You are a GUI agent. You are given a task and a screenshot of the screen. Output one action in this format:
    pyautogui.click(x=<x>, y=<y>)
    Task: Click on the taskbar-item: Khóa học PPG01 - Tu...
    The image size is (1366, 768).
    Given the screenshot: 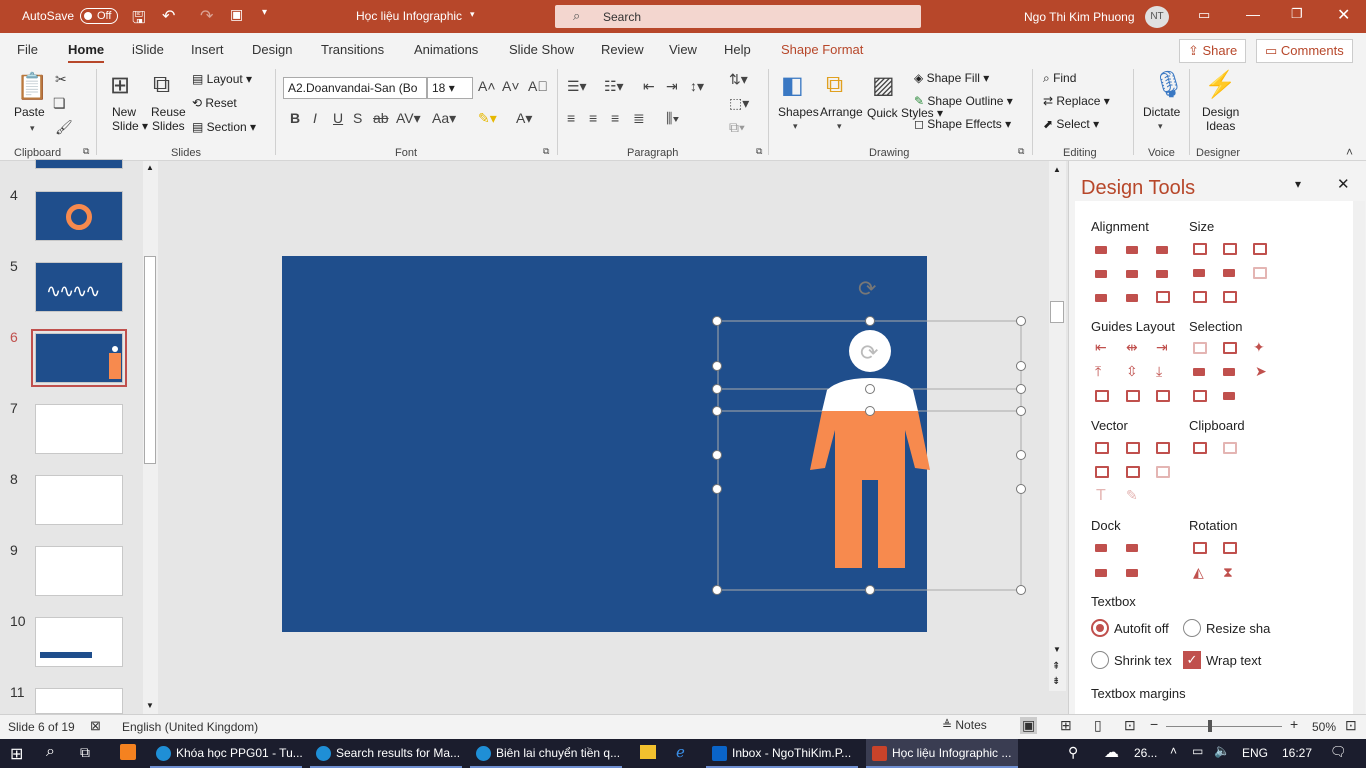 What is the action you would take?
    pyautogui.click(x=226, y=753)
    